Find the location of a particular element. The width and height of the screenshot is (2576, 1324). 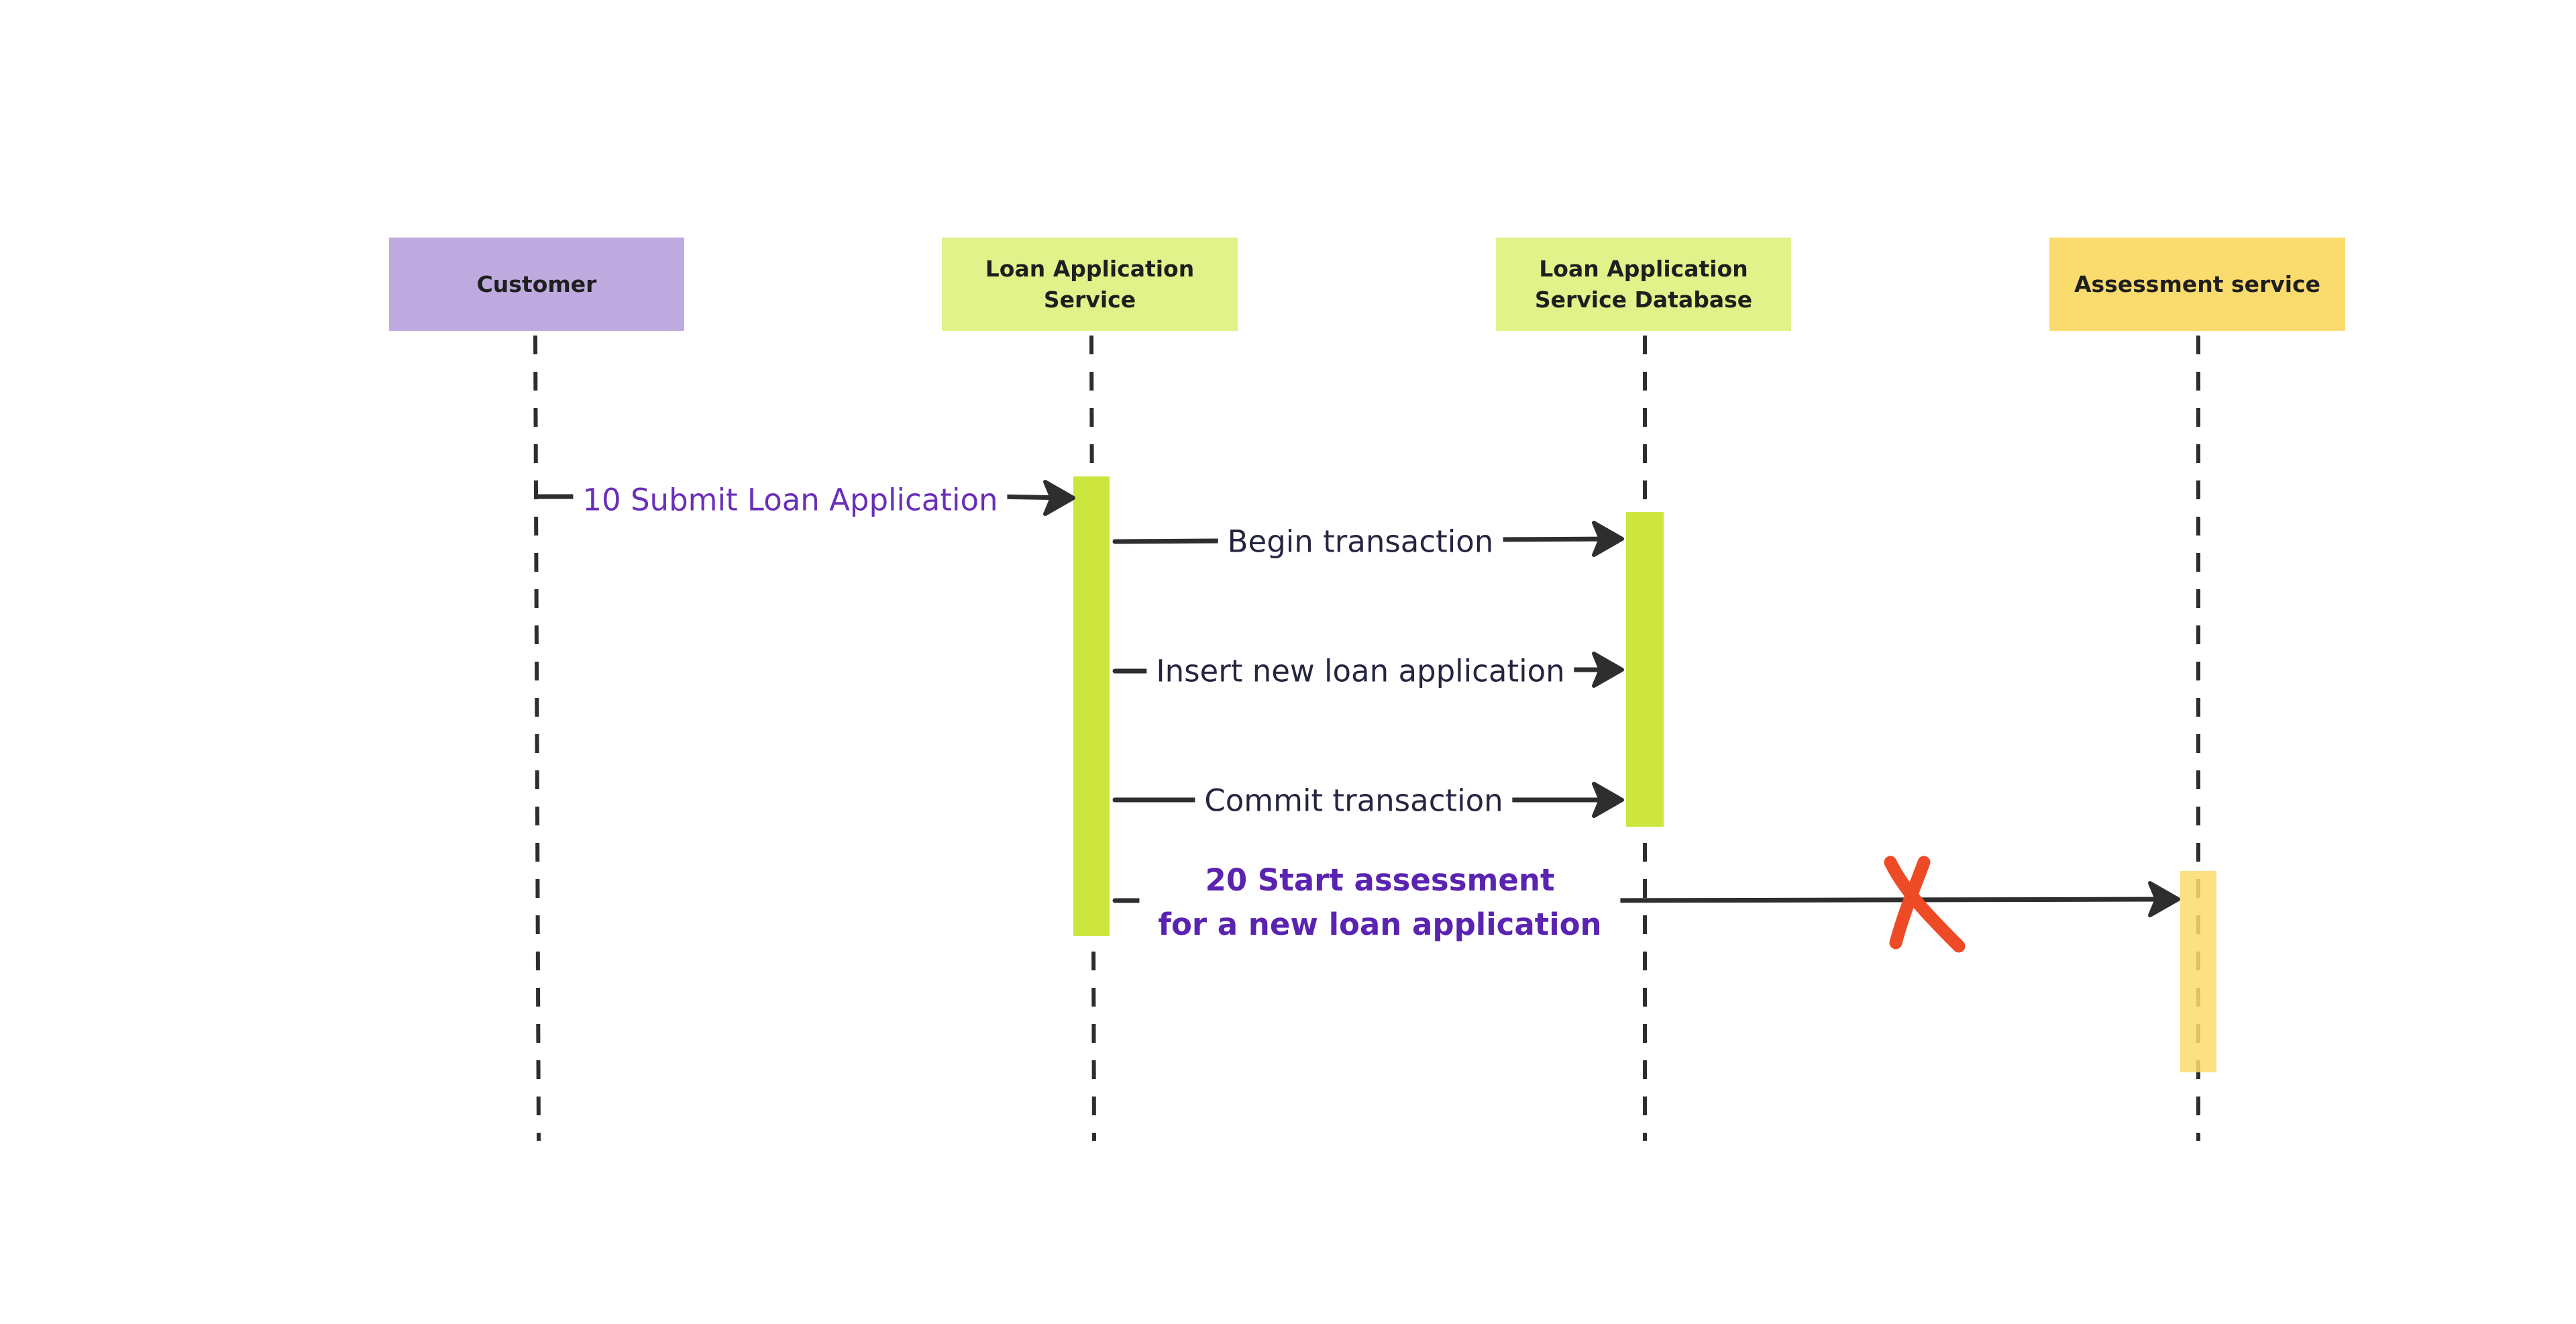

message-submit-loan-application-label: 10 Submit Loan Application is located at coordinates (790, 500).